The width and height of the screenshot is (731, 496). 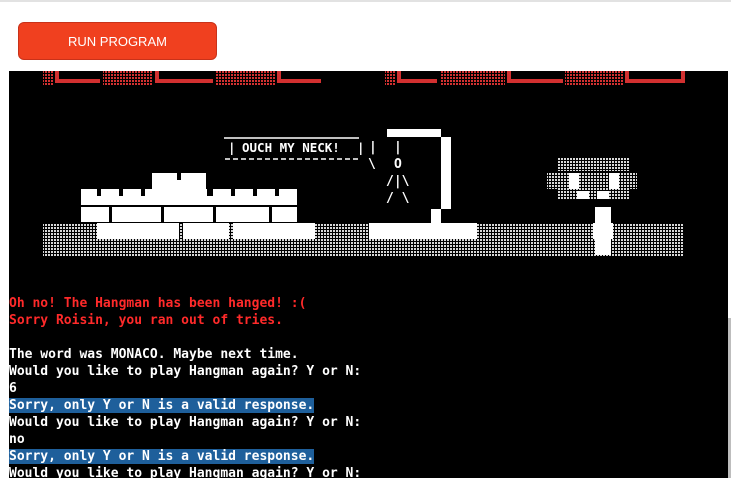 I want to click on terminal-line-text: 6, so click(x=13, y=388).